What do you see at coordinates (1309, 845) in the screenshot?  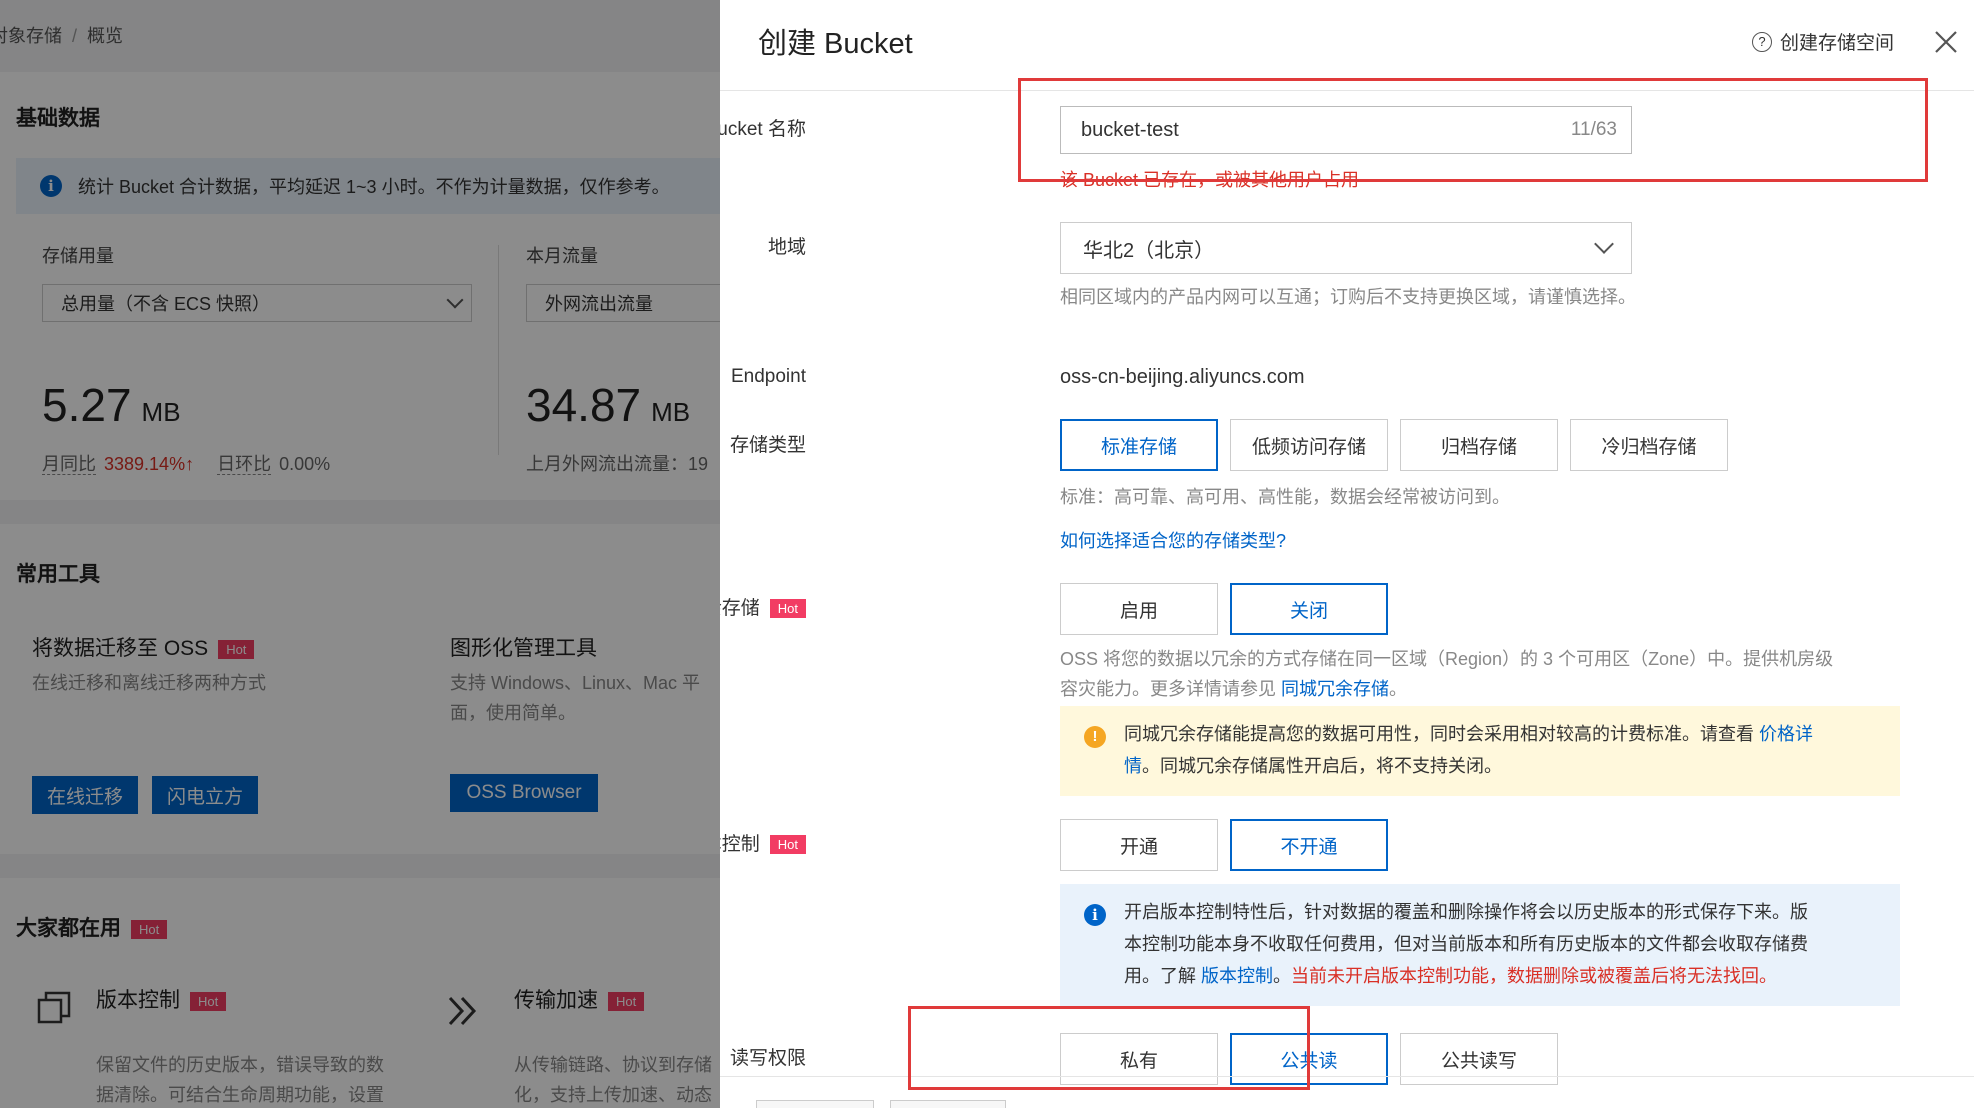 I see `versioning-disable-option: 不开通` at bounding box center [1309, 845].